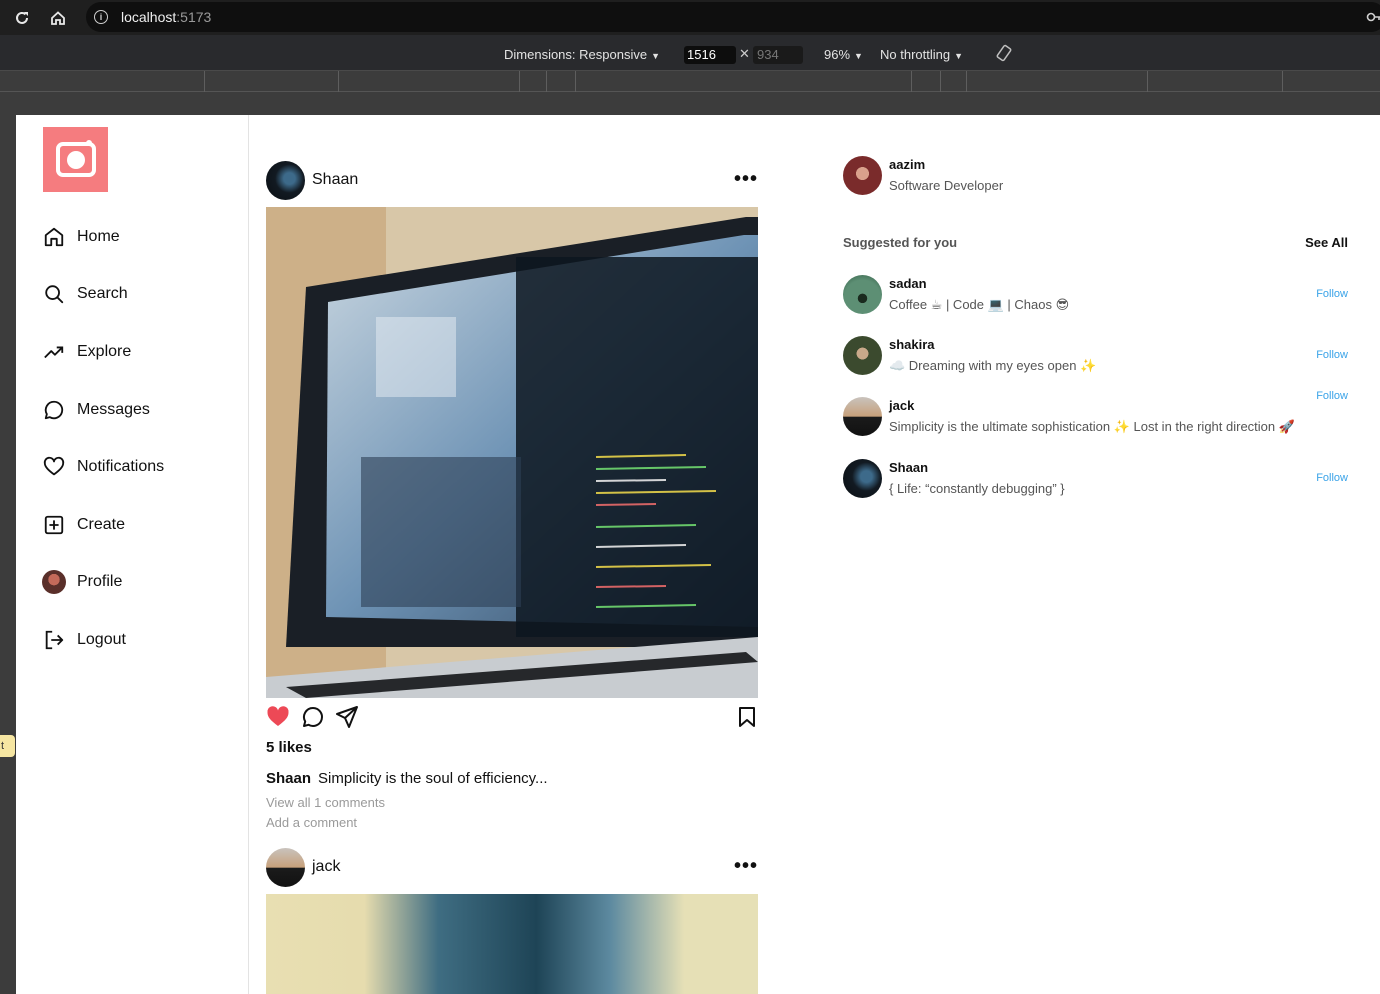 Image resolution: width=1380 pixels, height=994 pixels. Describe the element at coordinates (289, 747) in the screenshot. I see `likes-count: 5 likes` at that location.